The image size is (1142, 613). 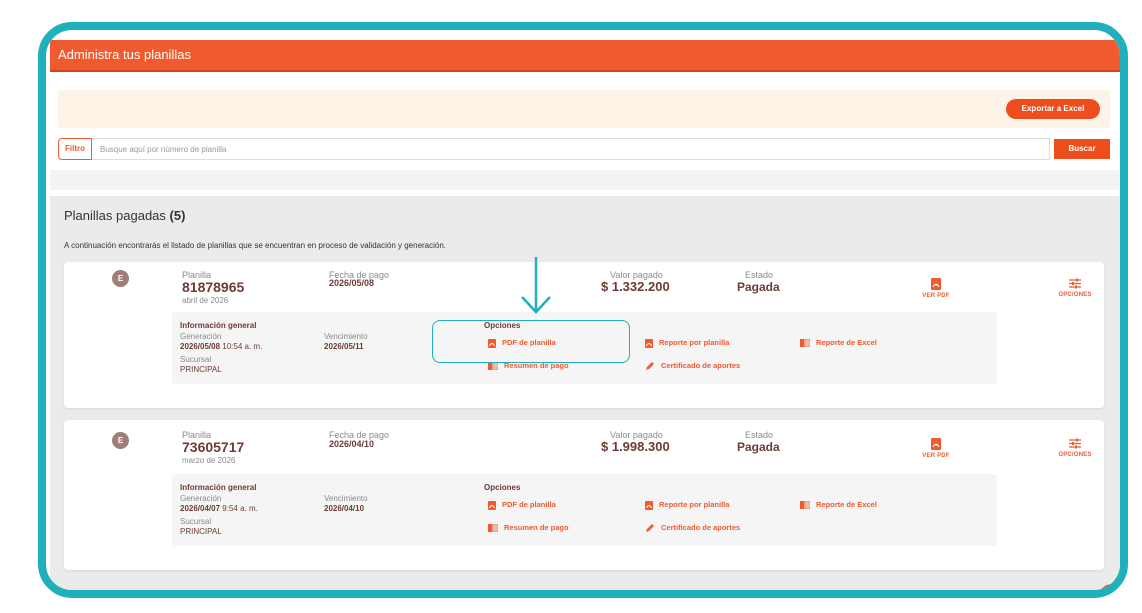 I want to click on header-divider, so click(x=585, y=71).